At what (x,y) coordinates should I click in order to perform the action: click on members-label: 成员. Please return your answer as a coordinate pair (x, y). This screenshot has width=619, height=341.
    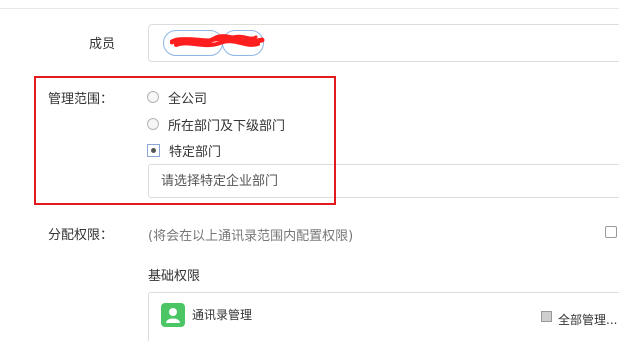
    Looking at the image, I should click on (102, 44).